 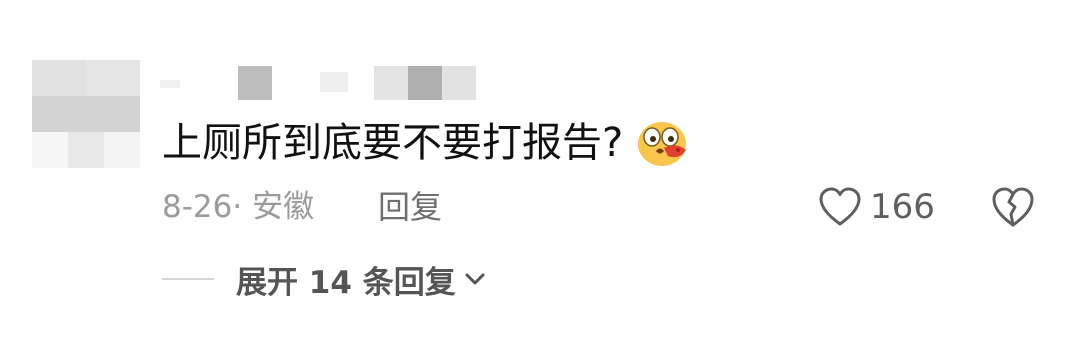 I want to click on hushed-face-emoji-icon, so click(x=662, y=144).